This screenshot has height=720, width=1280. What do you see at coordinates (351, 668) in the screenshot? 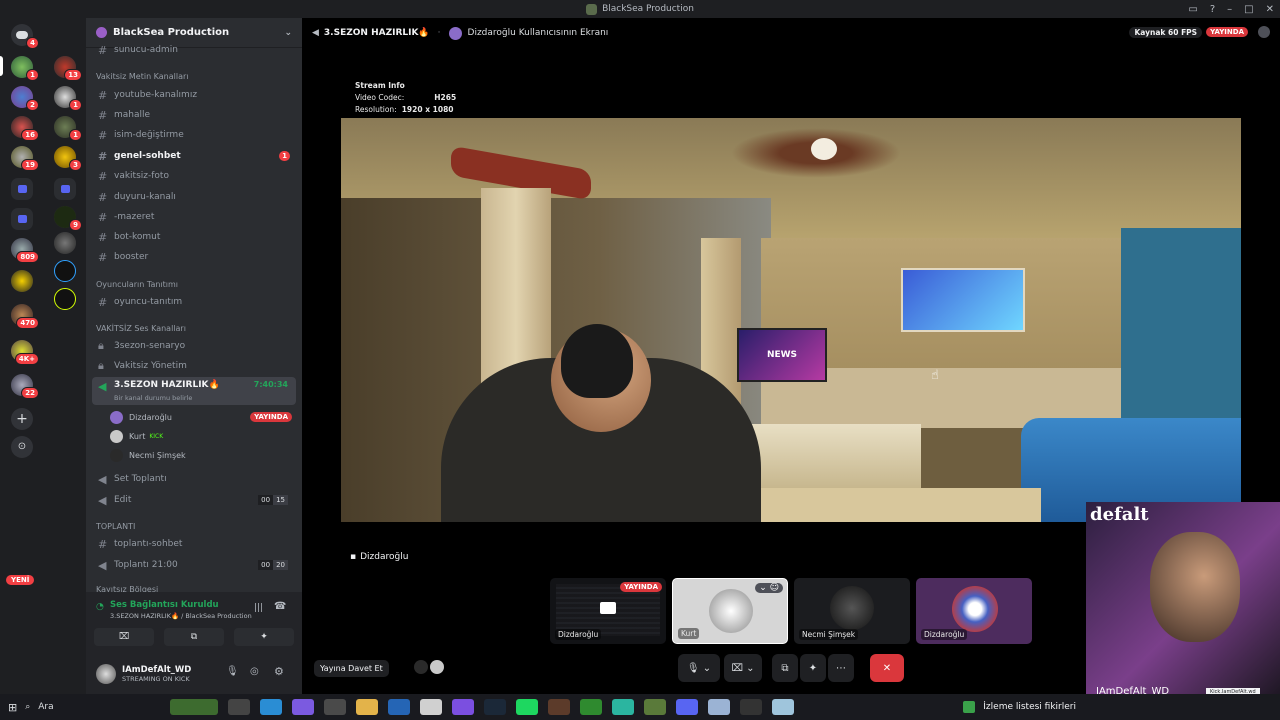
I see `invite-button: Yayına Davet Et` at bounding box center [351, 668].